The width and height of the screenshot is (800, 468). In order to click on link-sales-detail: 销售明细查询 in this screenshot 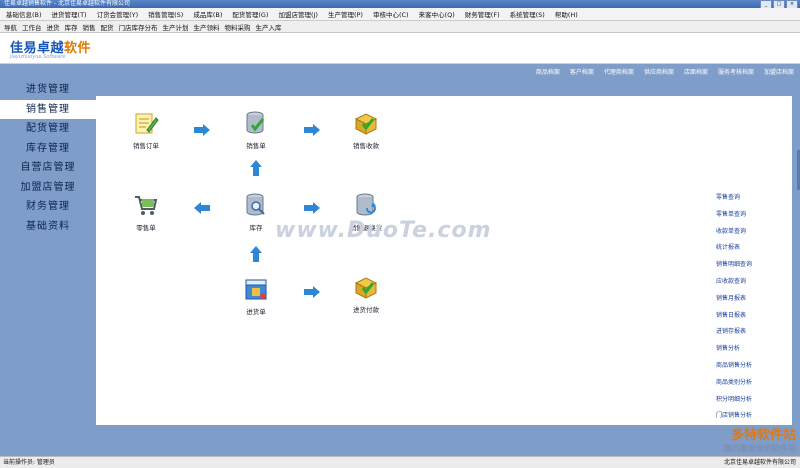, I will do `click(746, 265)`.